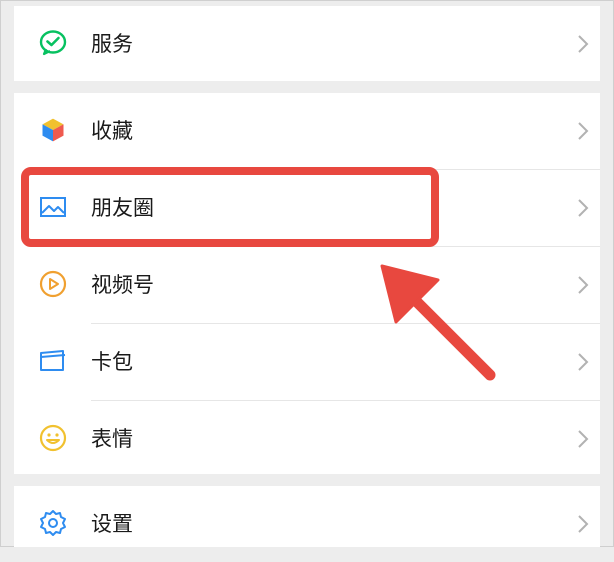  Describe the element at coordinates (53, 43) in the screenshot. I see `wechat-pay-icon` at that location.